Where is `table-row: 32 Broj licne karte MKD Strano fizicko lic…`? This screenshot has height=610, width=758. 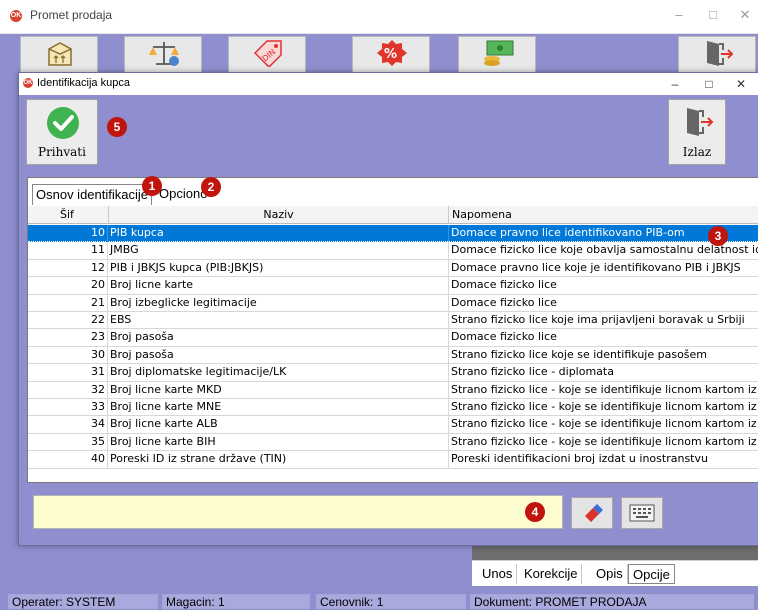
table-row: 32 Broj licne karte MKD Strano fizicko lic… is located at coordinates (393, 390).